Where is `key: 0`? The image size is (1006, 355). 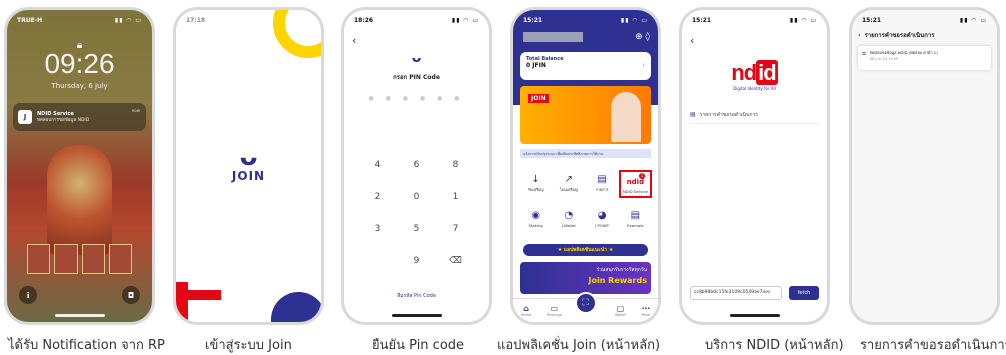 key: 0 is located at coordinates (416, 197).